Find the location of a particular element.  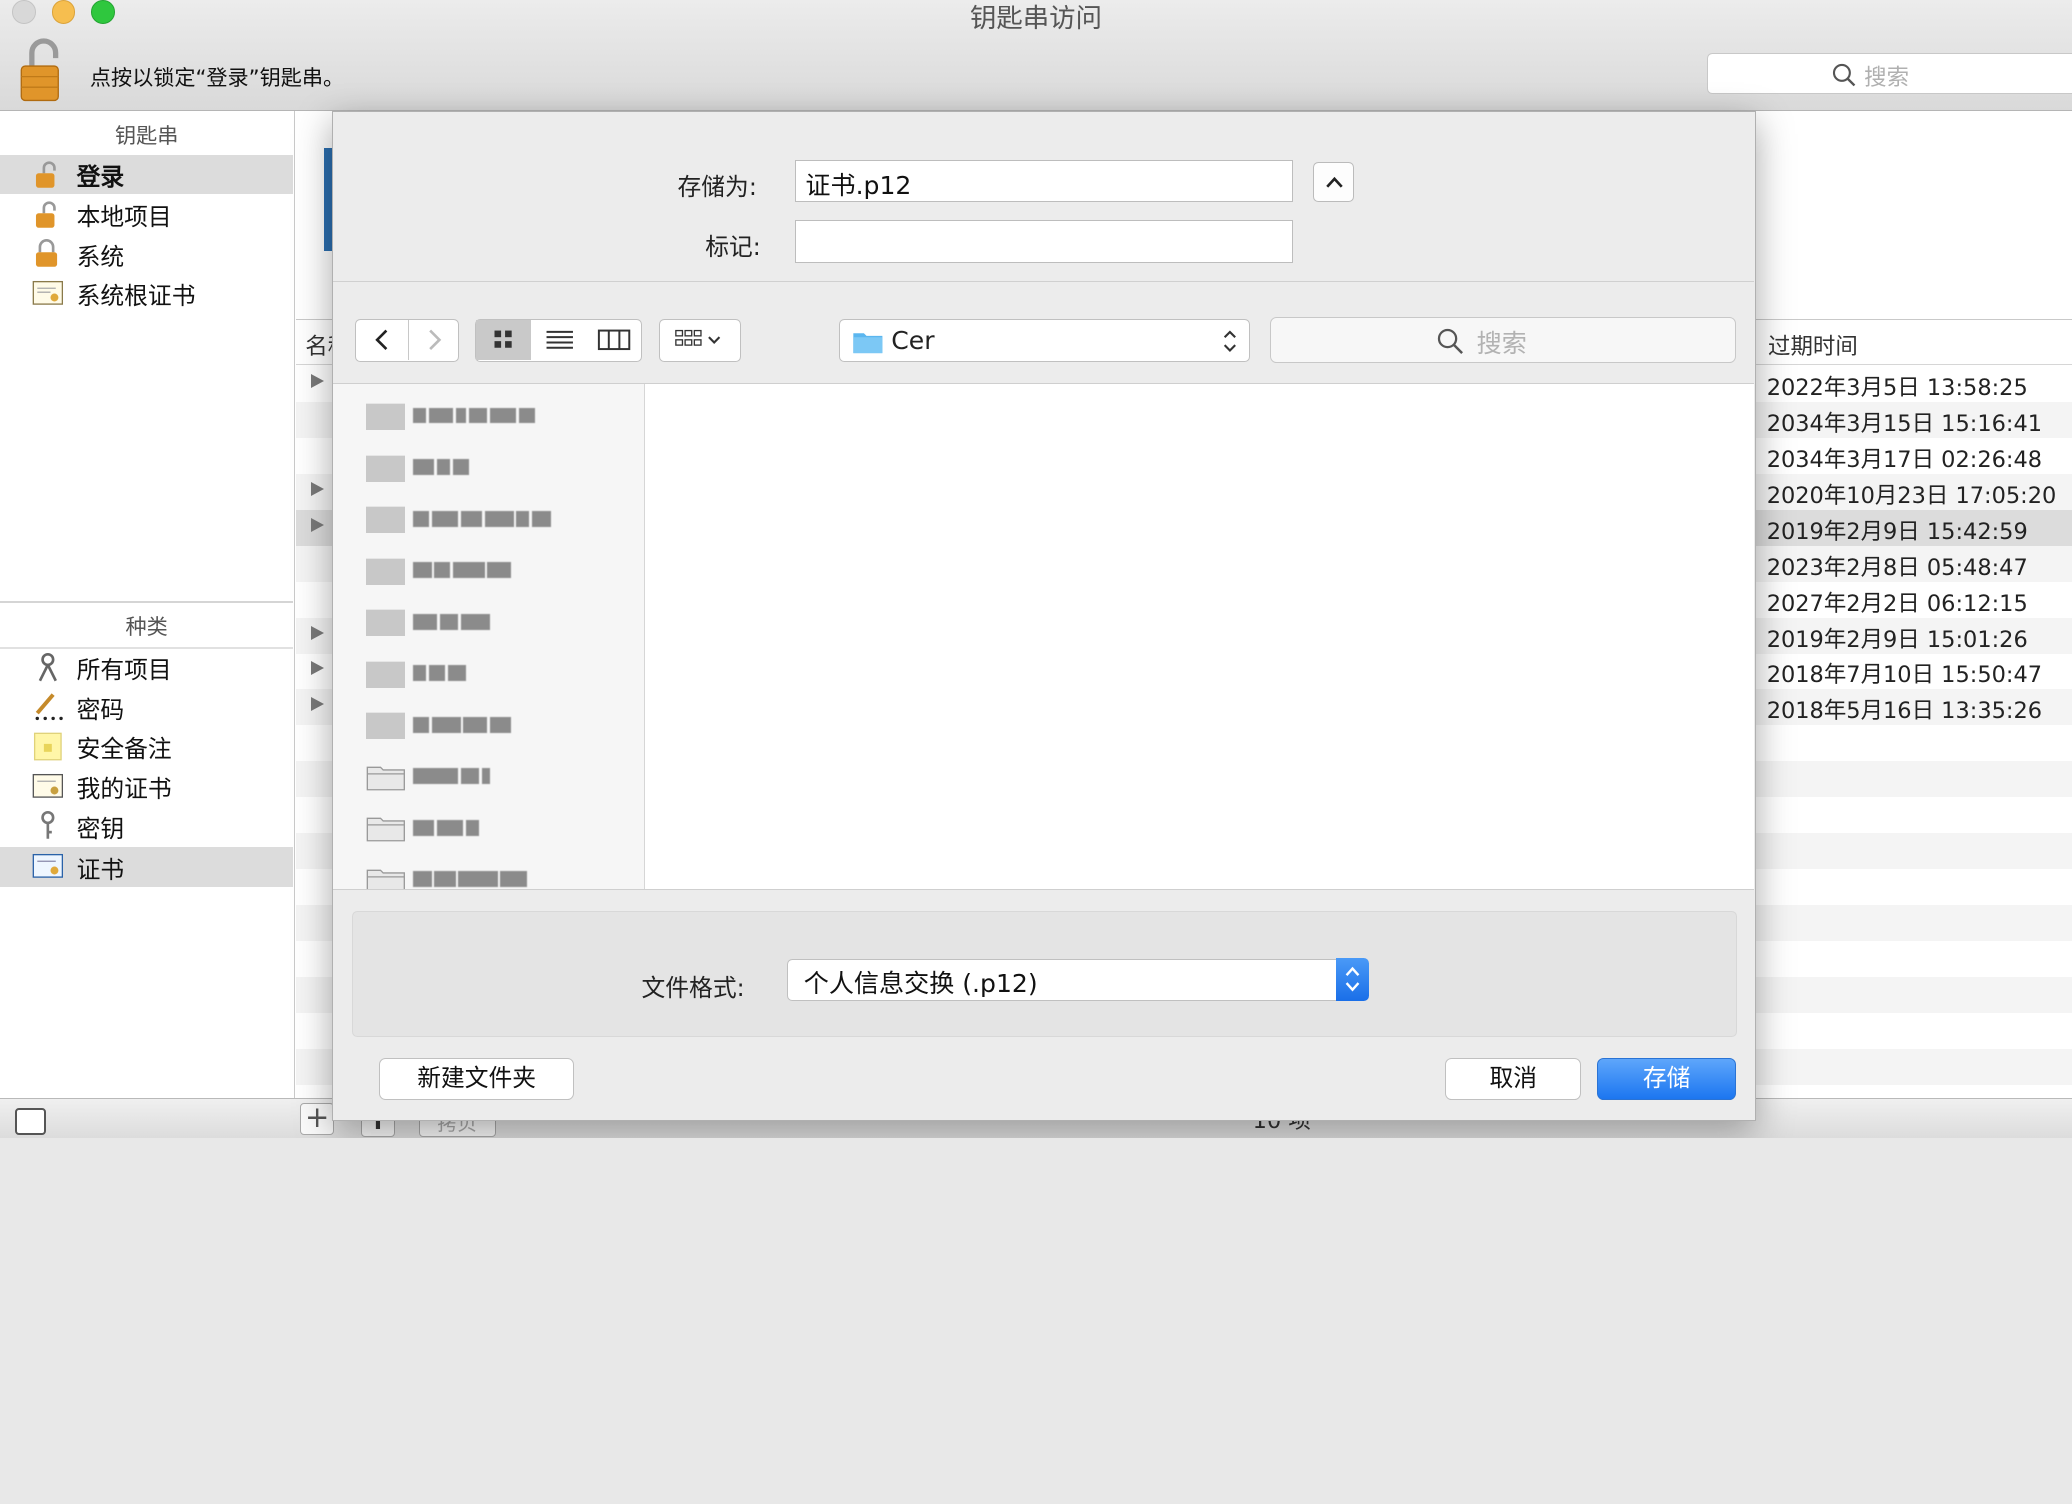

forward-arrow-icon is located at coordinates (435, 340).